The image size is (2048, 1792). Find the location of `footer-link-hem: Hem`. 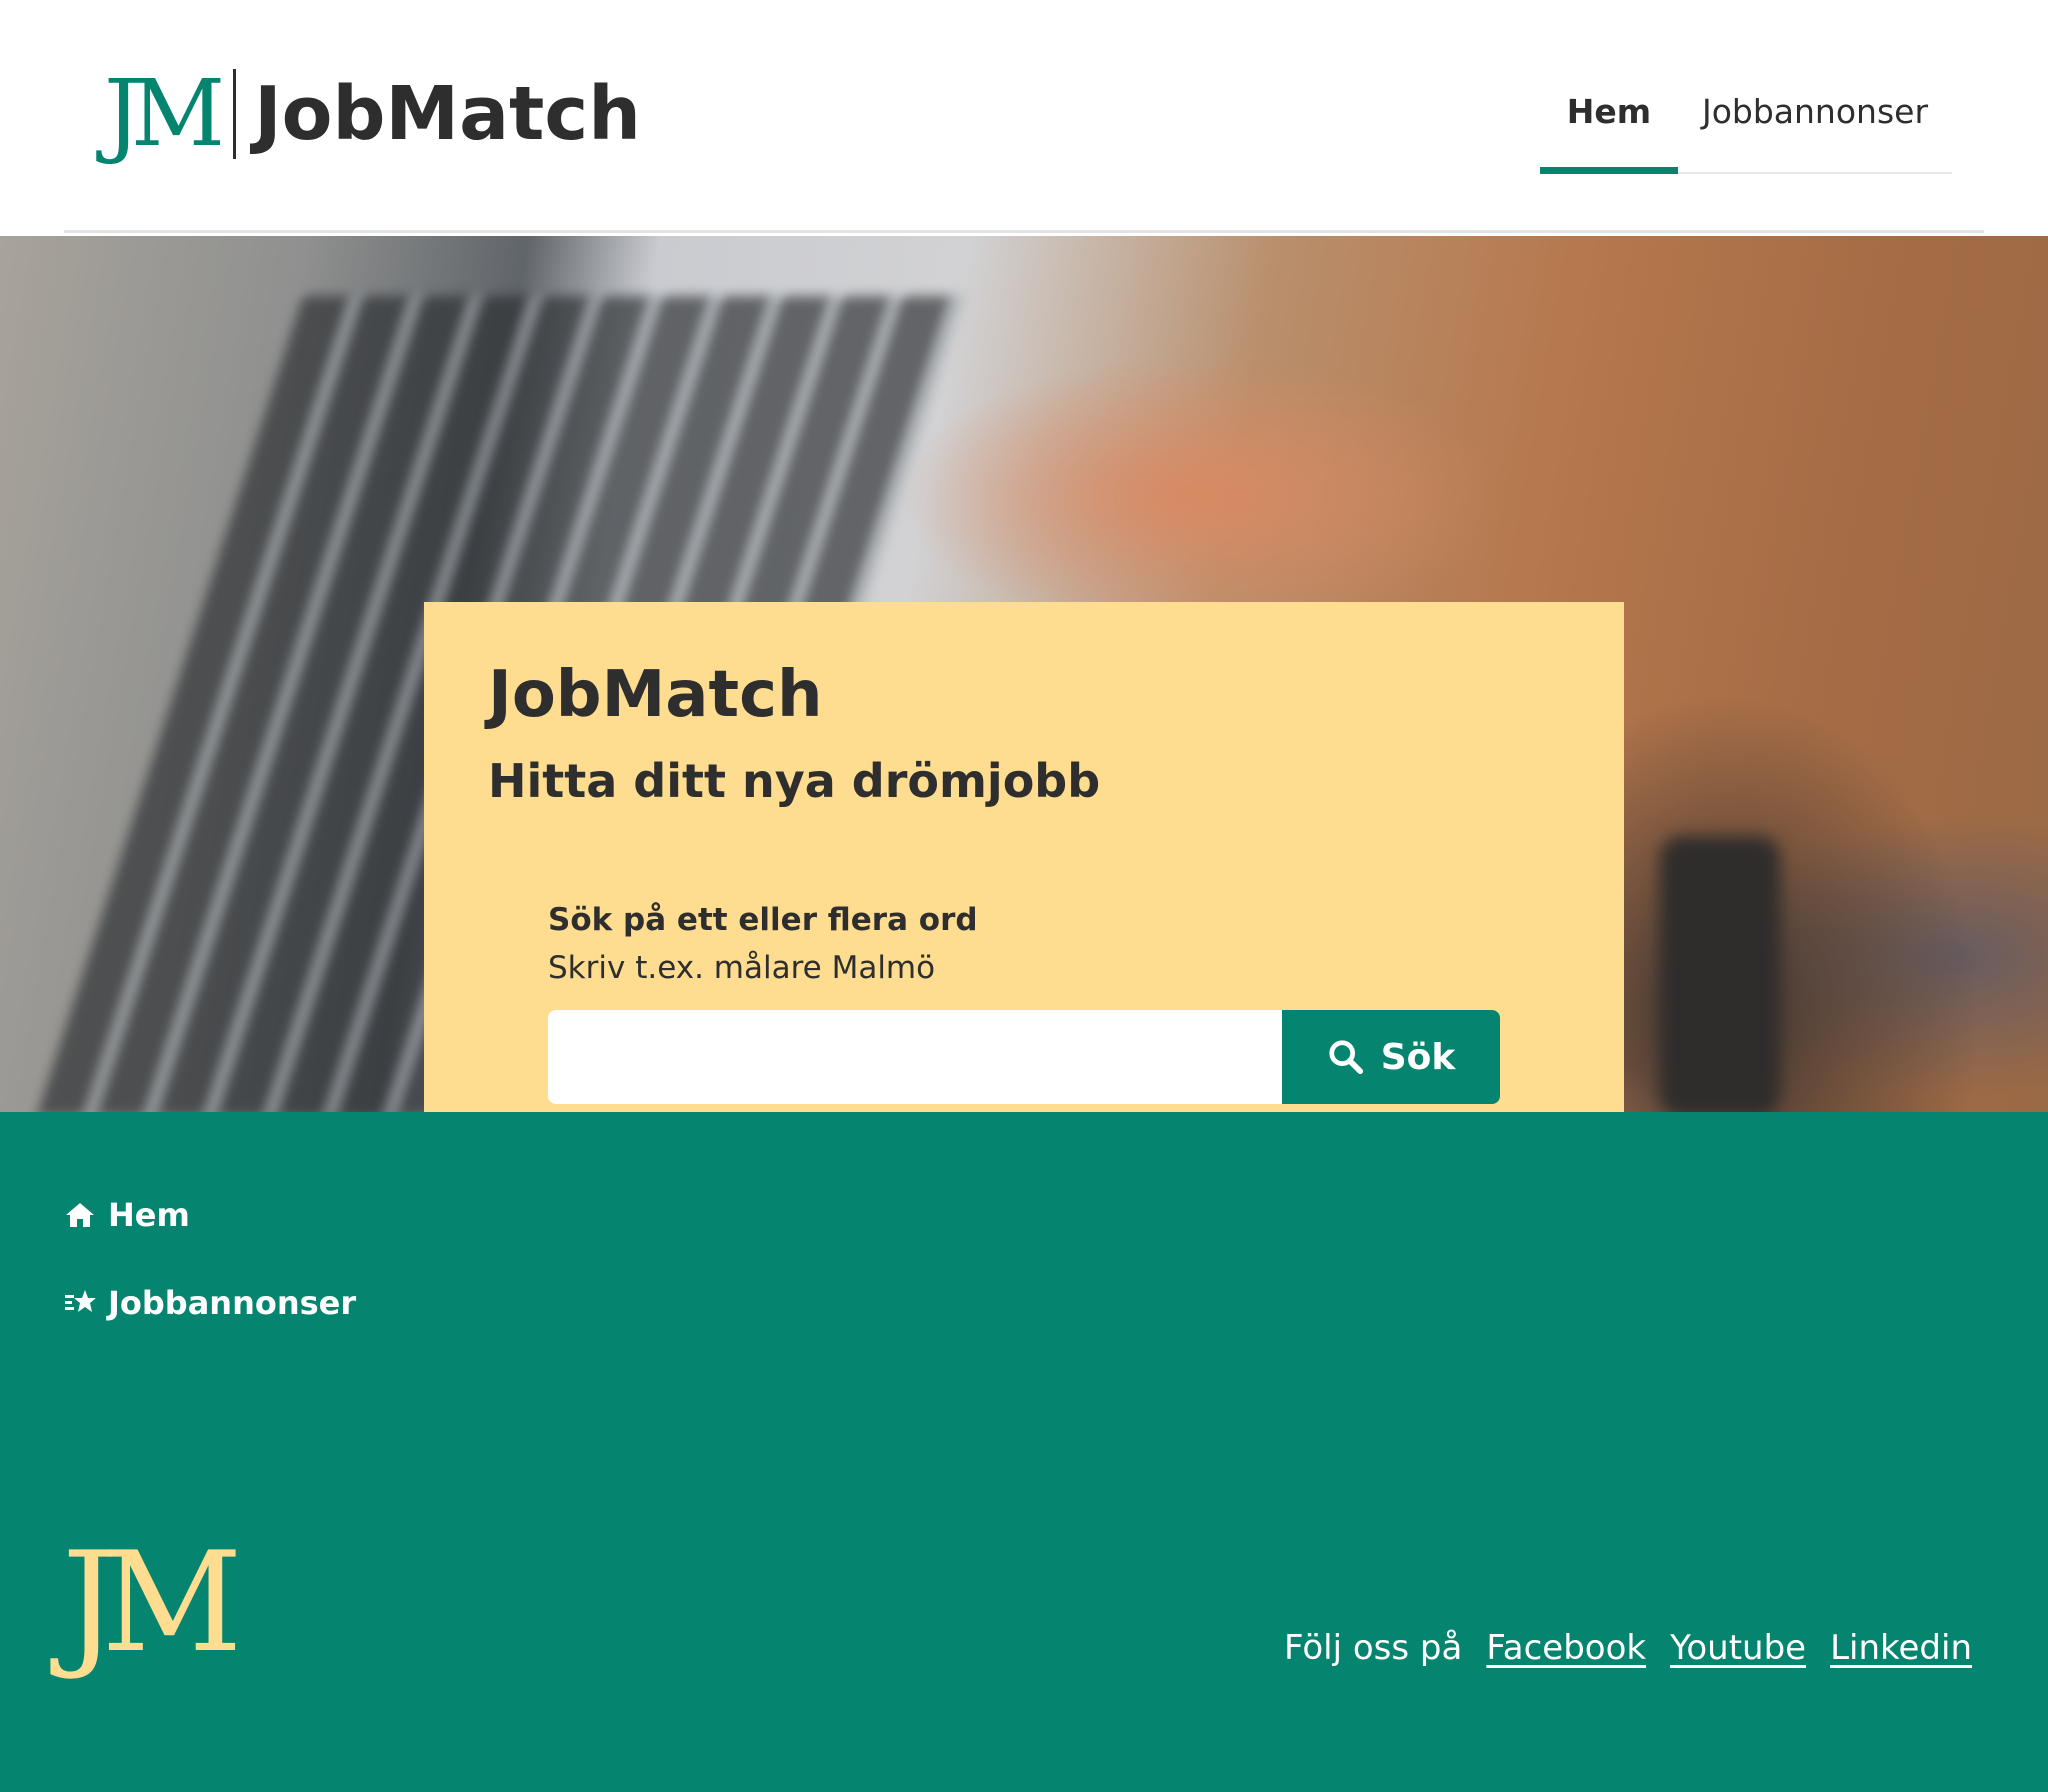

footer-link-hem: Hem is located at coordinates (127, 1215).